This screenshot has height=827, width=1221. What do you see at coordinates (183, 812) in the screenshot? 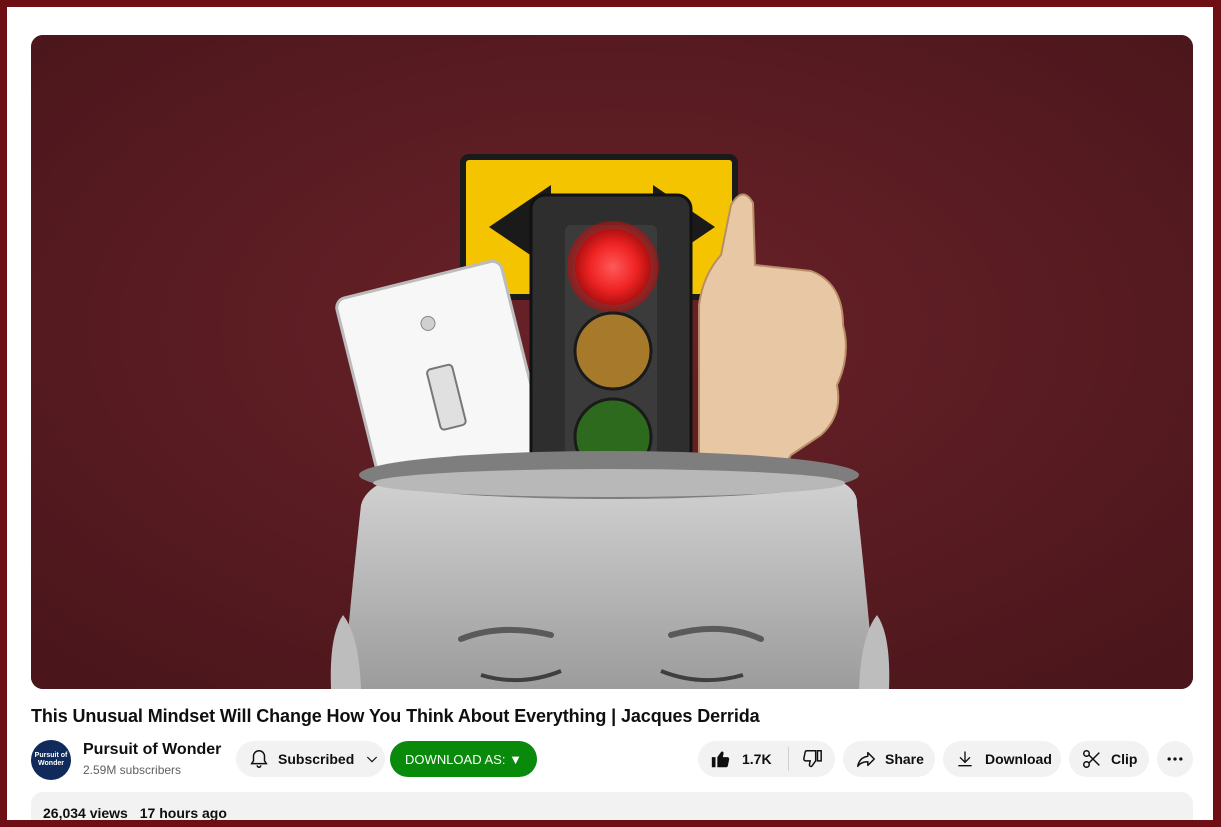
I see `upload-time: 17 hours ago` at bounding box center [183, 812].